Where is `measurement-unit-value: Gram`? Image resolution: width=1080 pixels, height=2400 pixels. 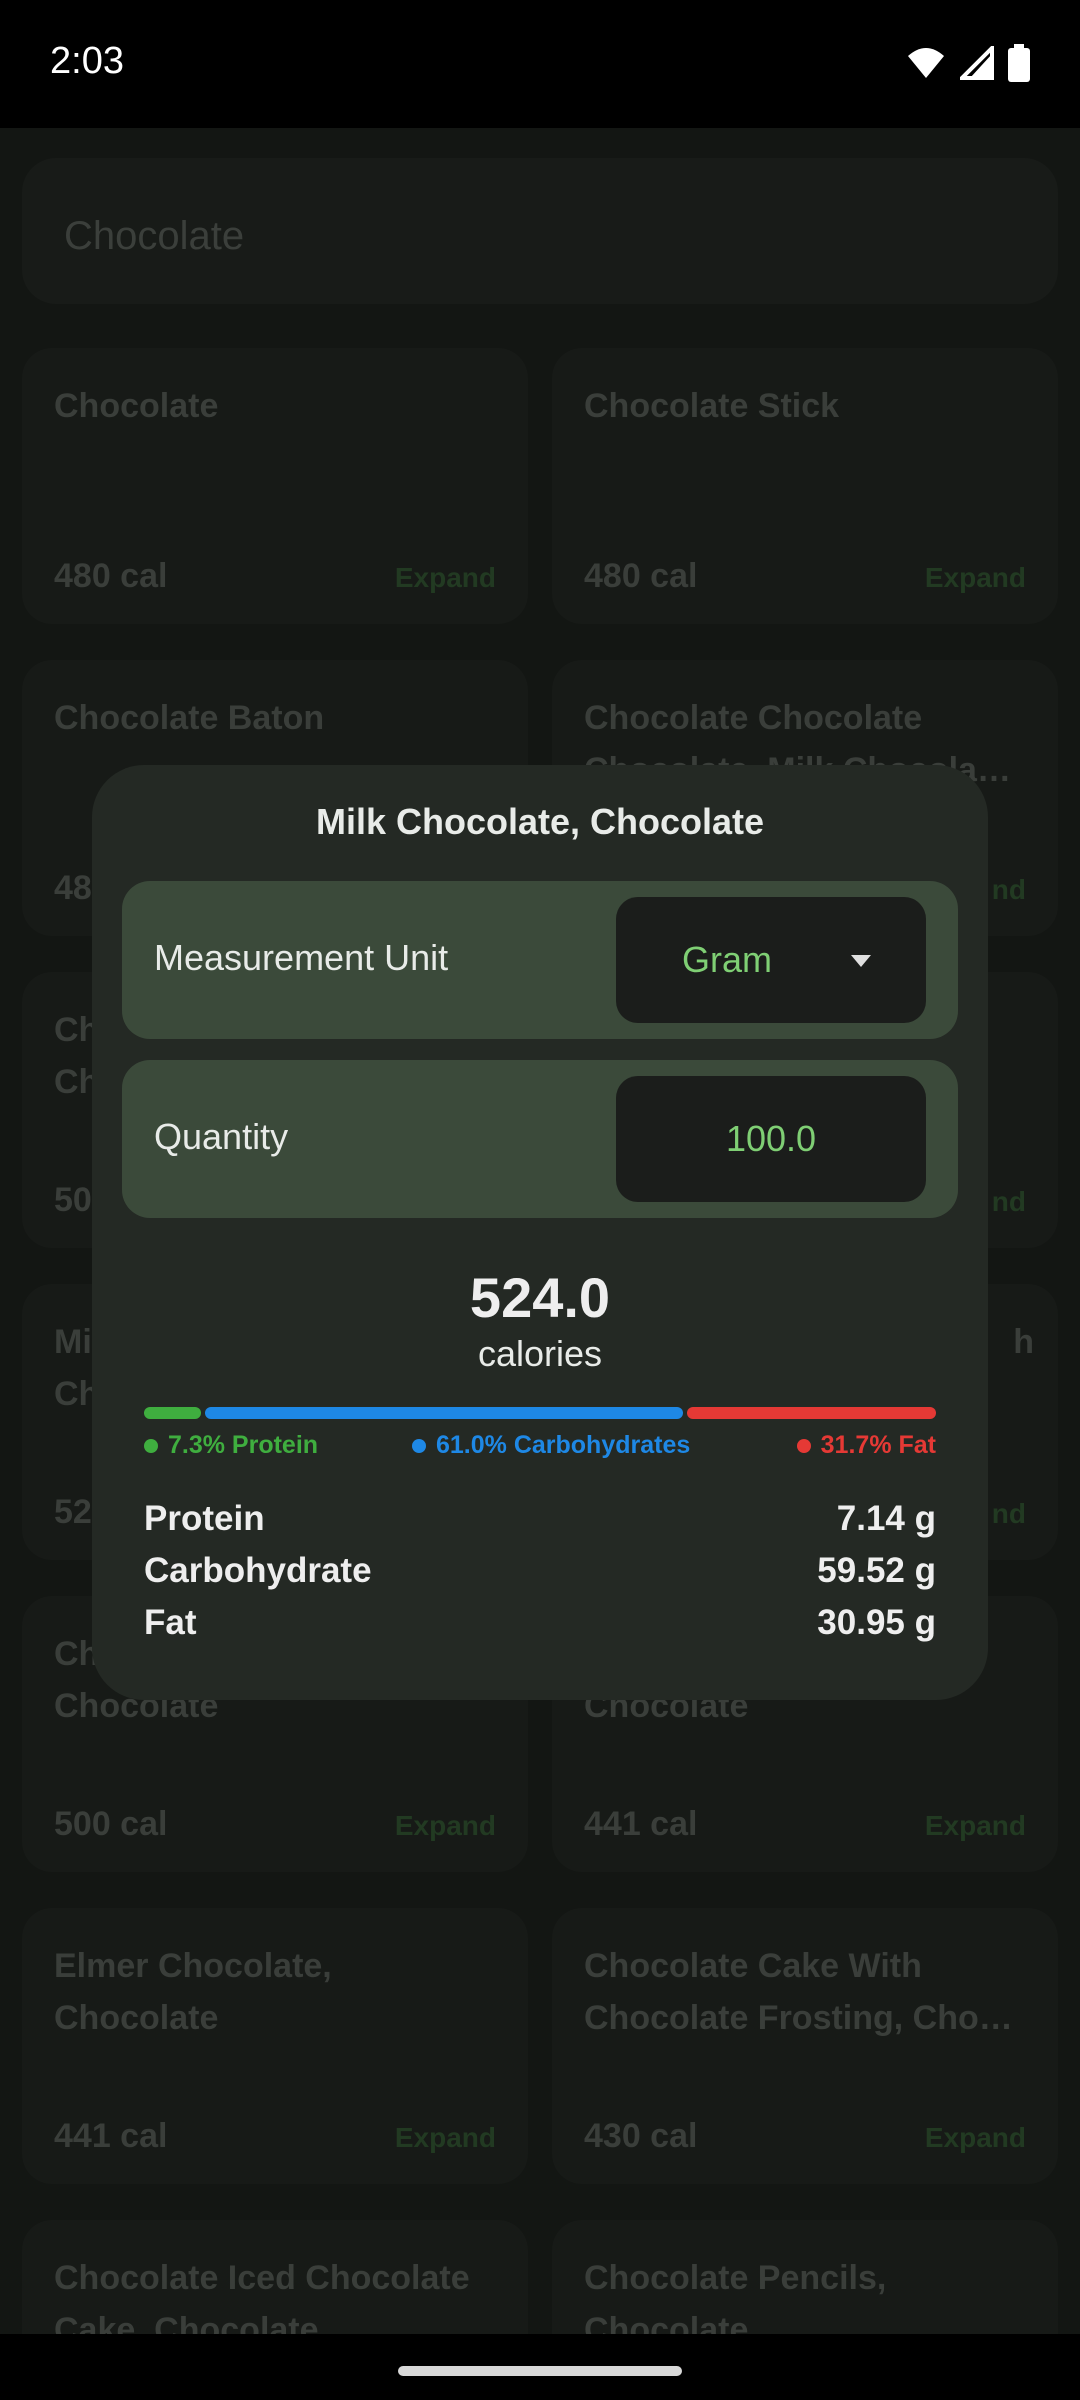 measurement-unit-value: Gram is located at coordinates (727, 959).